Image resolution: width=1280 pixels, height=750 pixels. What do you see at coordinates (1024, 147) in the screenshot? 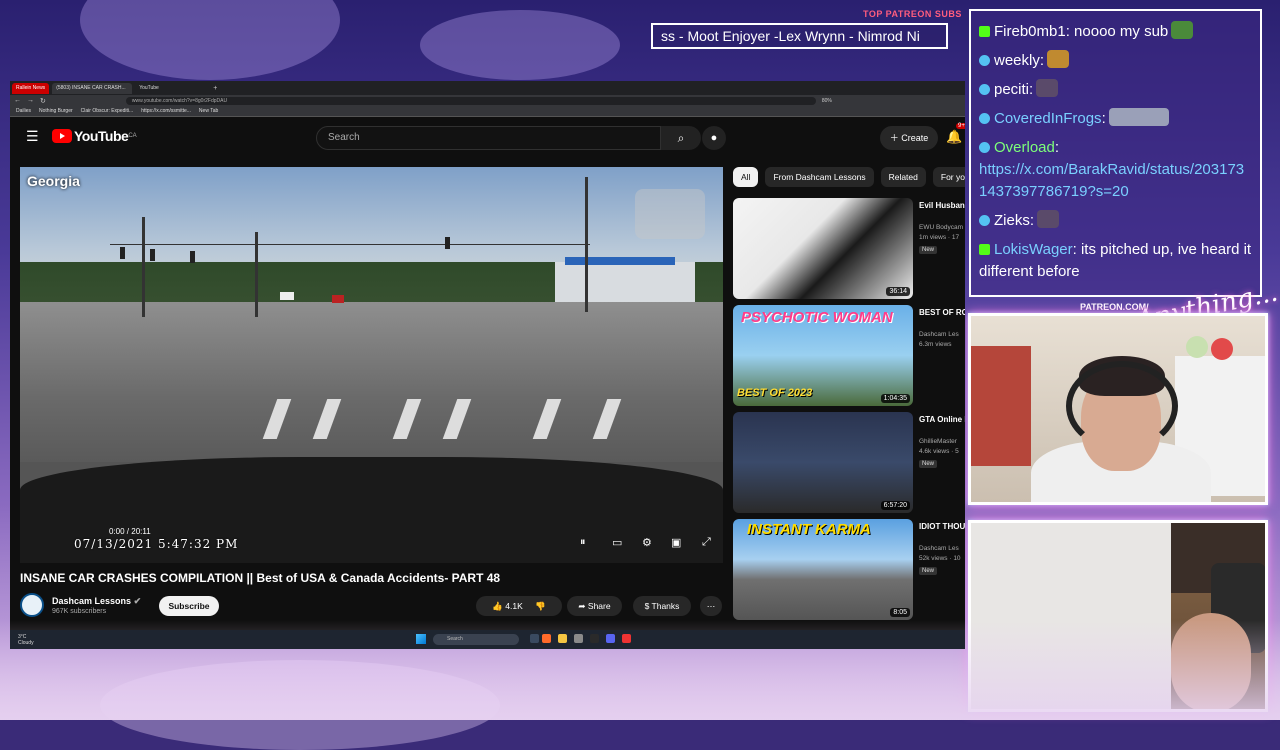
I see `chat-username: Overload` at bounding box center [1024, 147].